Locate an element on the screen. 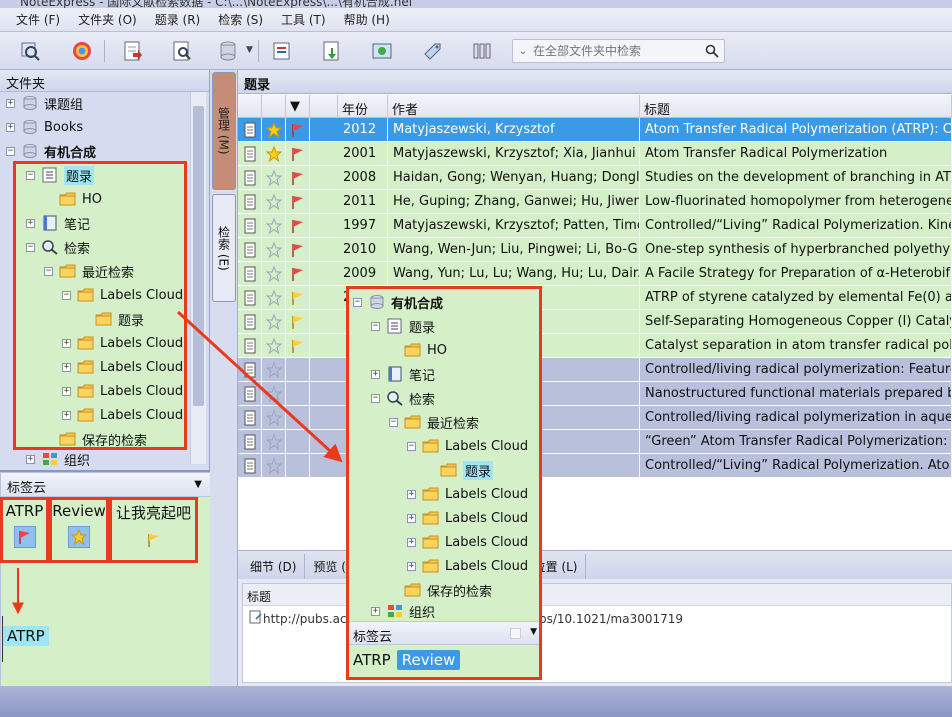 This screenshot has width=952, height=717. tree-item: + 笔记 is located at coordinates (58, 223).